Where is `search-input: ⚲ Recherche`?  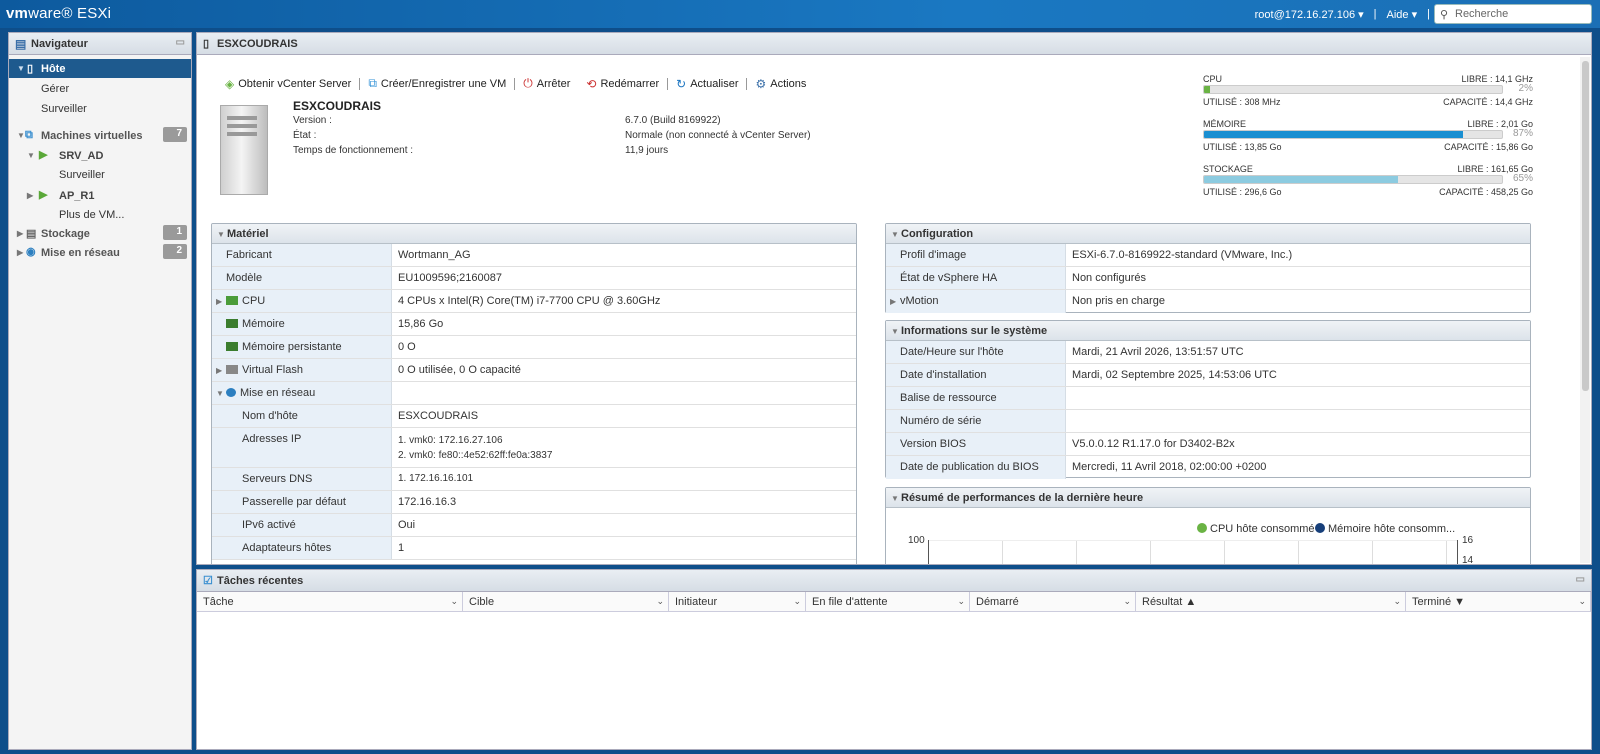
search-input: ⚲ Recherche is located at coordinates (1513, 14).